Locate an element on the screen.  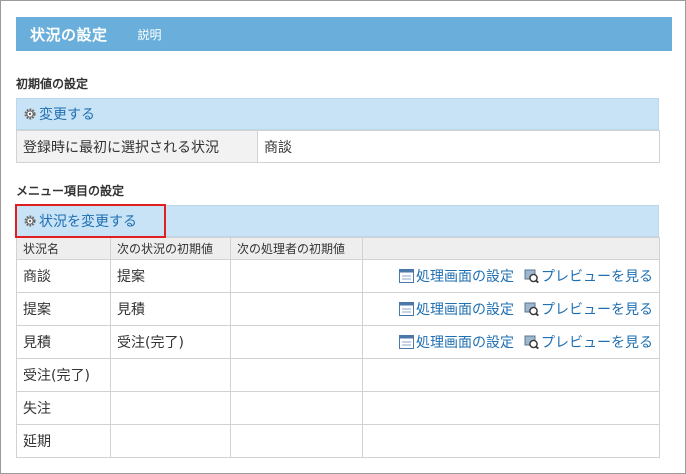
table-row: 延期 is located at coordinates (338, 441).